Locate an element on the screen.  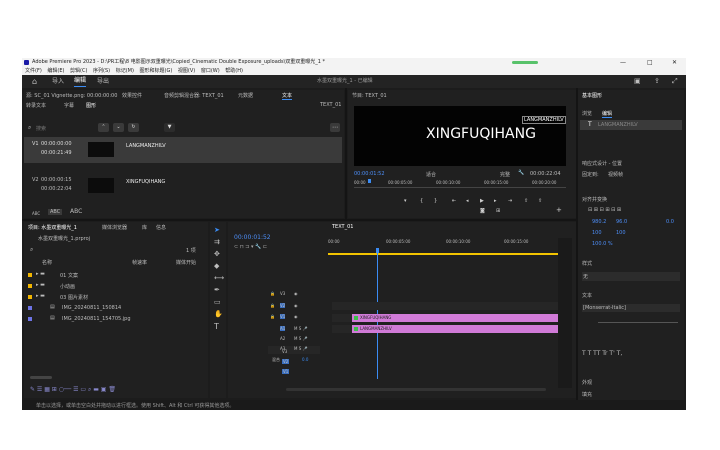
tab-info: 信息 is located at coordinates (161, 227).